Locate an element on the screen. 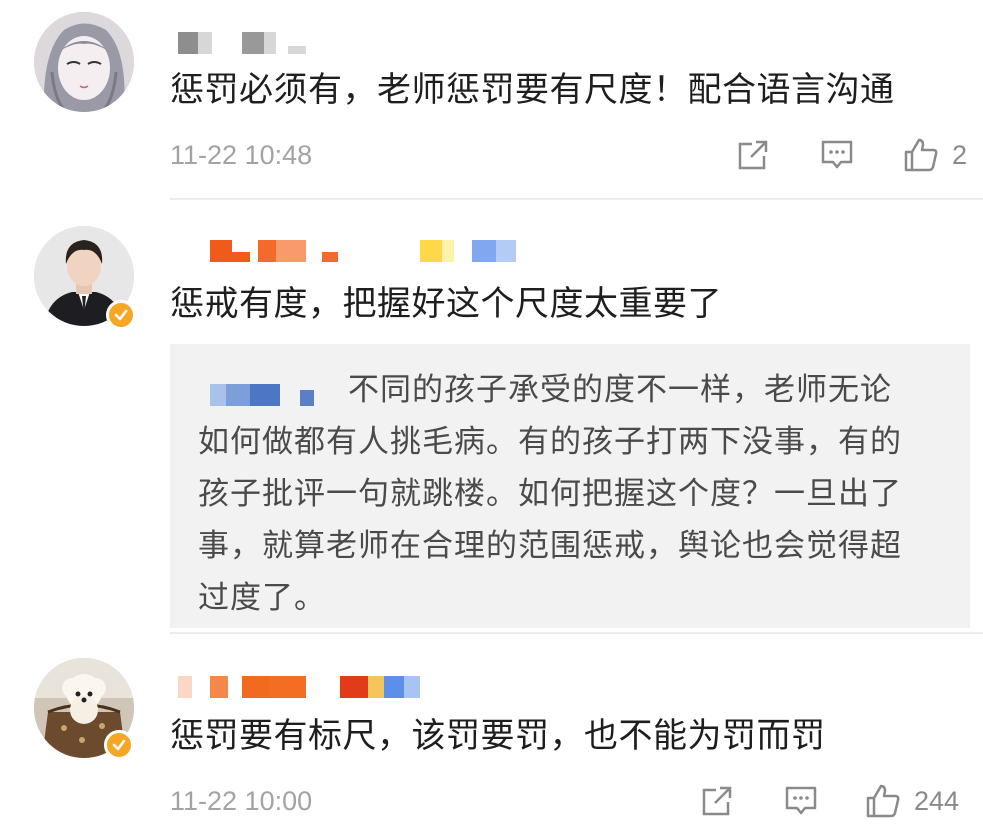 The height and width of the screenshot is (825, 983). timestamp: 11-22 10:48 is located at coordinates (241, 155).